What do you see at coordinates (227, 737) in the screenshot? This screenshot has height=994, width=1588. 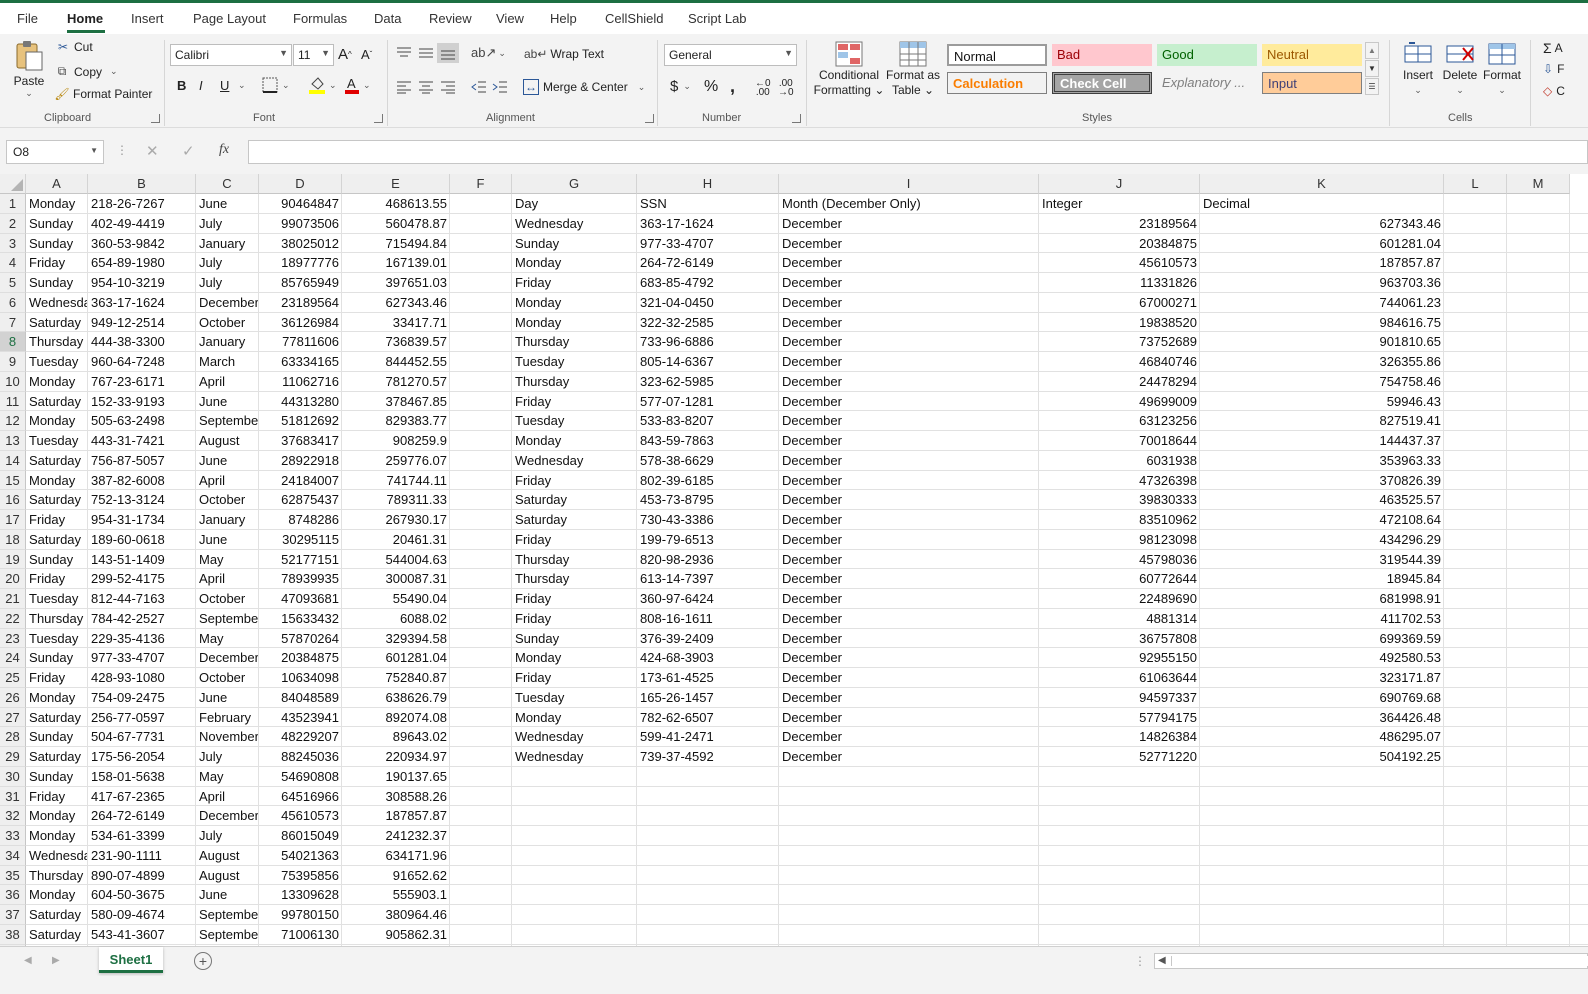 I see `cell-c28: November` at bounding box center [227, 737].